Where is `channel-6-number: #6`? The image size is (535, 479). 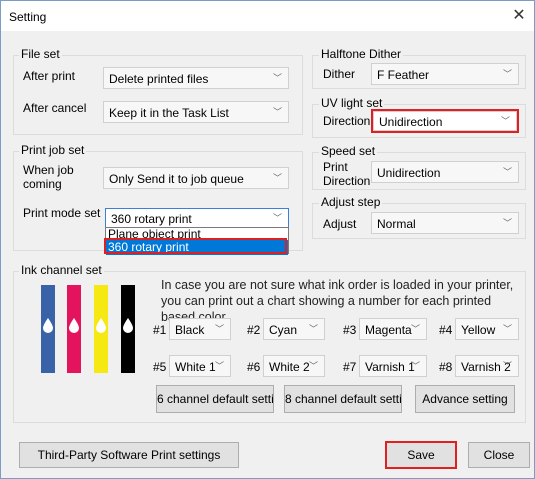 channel-6-number: #6 is located at coordinates (254, 367).